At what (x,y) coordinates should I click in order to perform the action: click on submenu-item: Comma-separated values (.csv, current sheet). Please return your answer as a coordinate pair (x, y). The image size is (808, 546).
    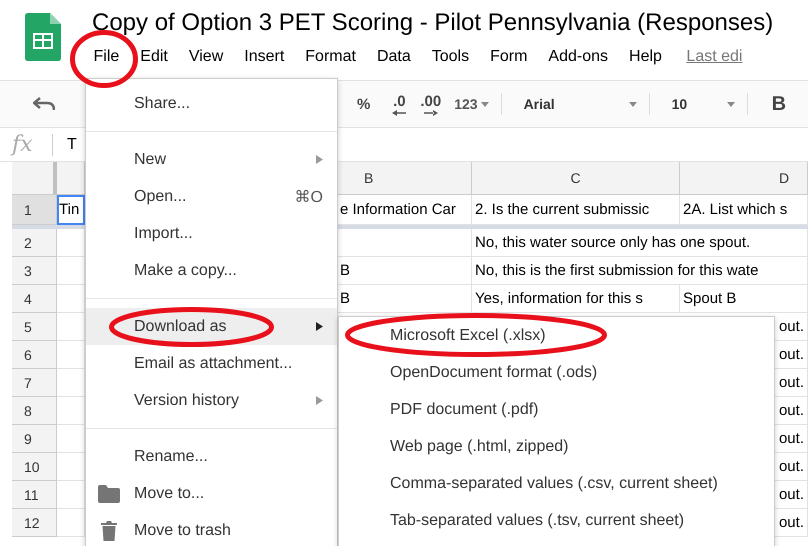
    Looking at the image, I should click on (556, 483).